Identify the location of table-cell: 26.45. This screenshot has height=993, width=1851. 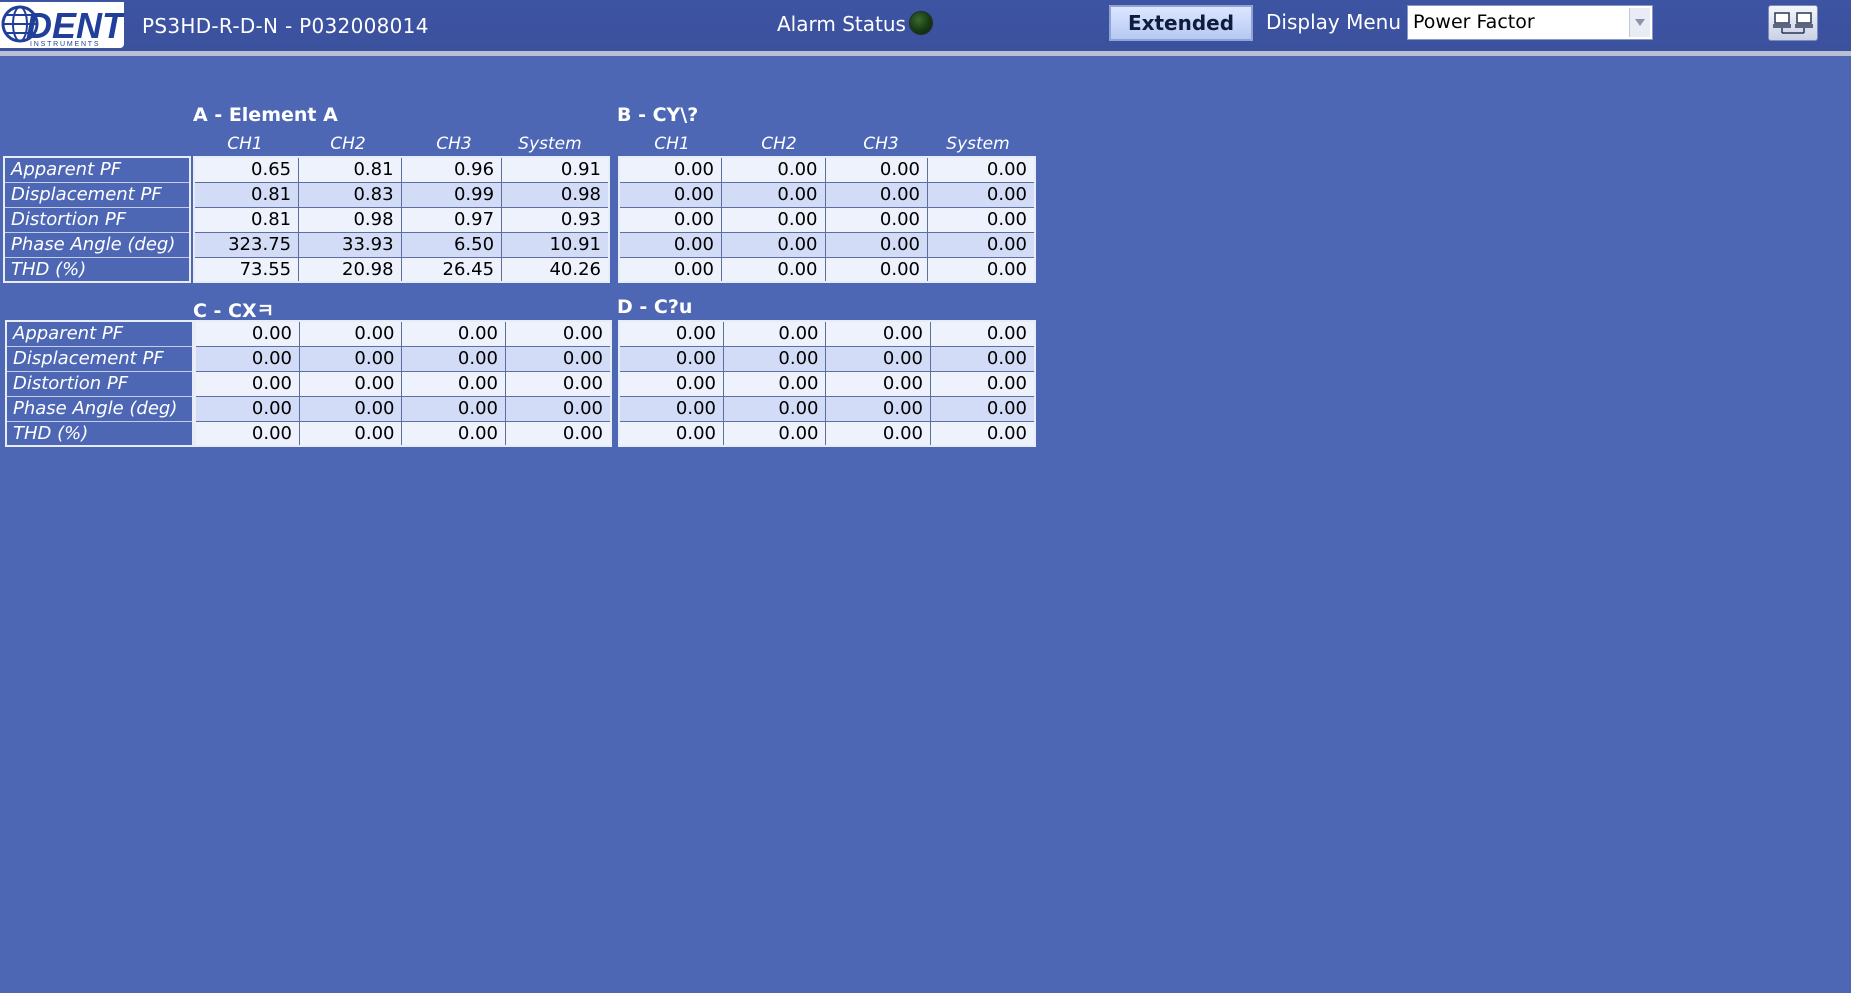
(451, 269).